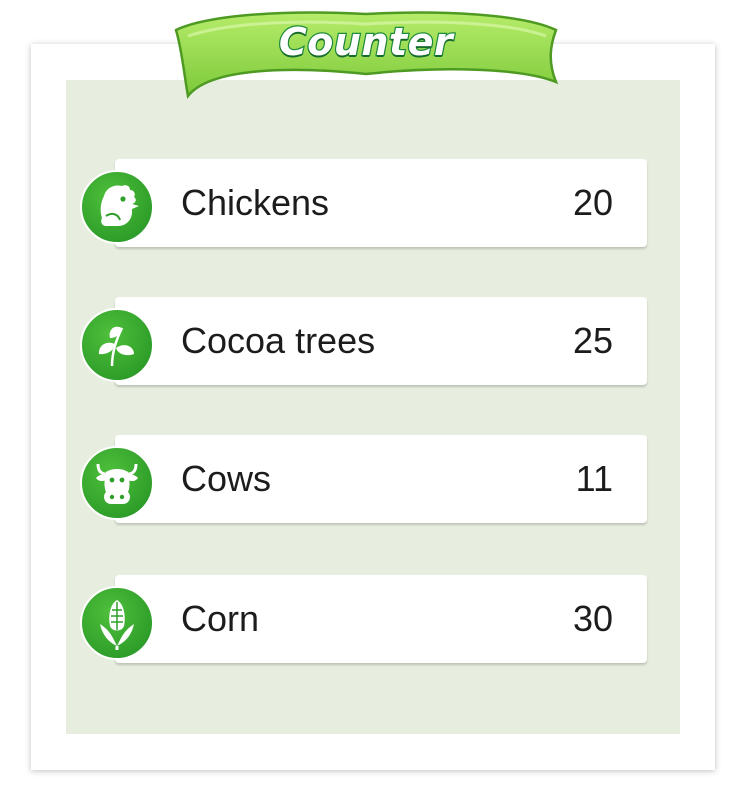 Image resolution: width=746 pixels, height=800 pixels. Describe the element at coordinates (117, 345) in the screenshot. I see `cocoa-leaf-icon` at that location.